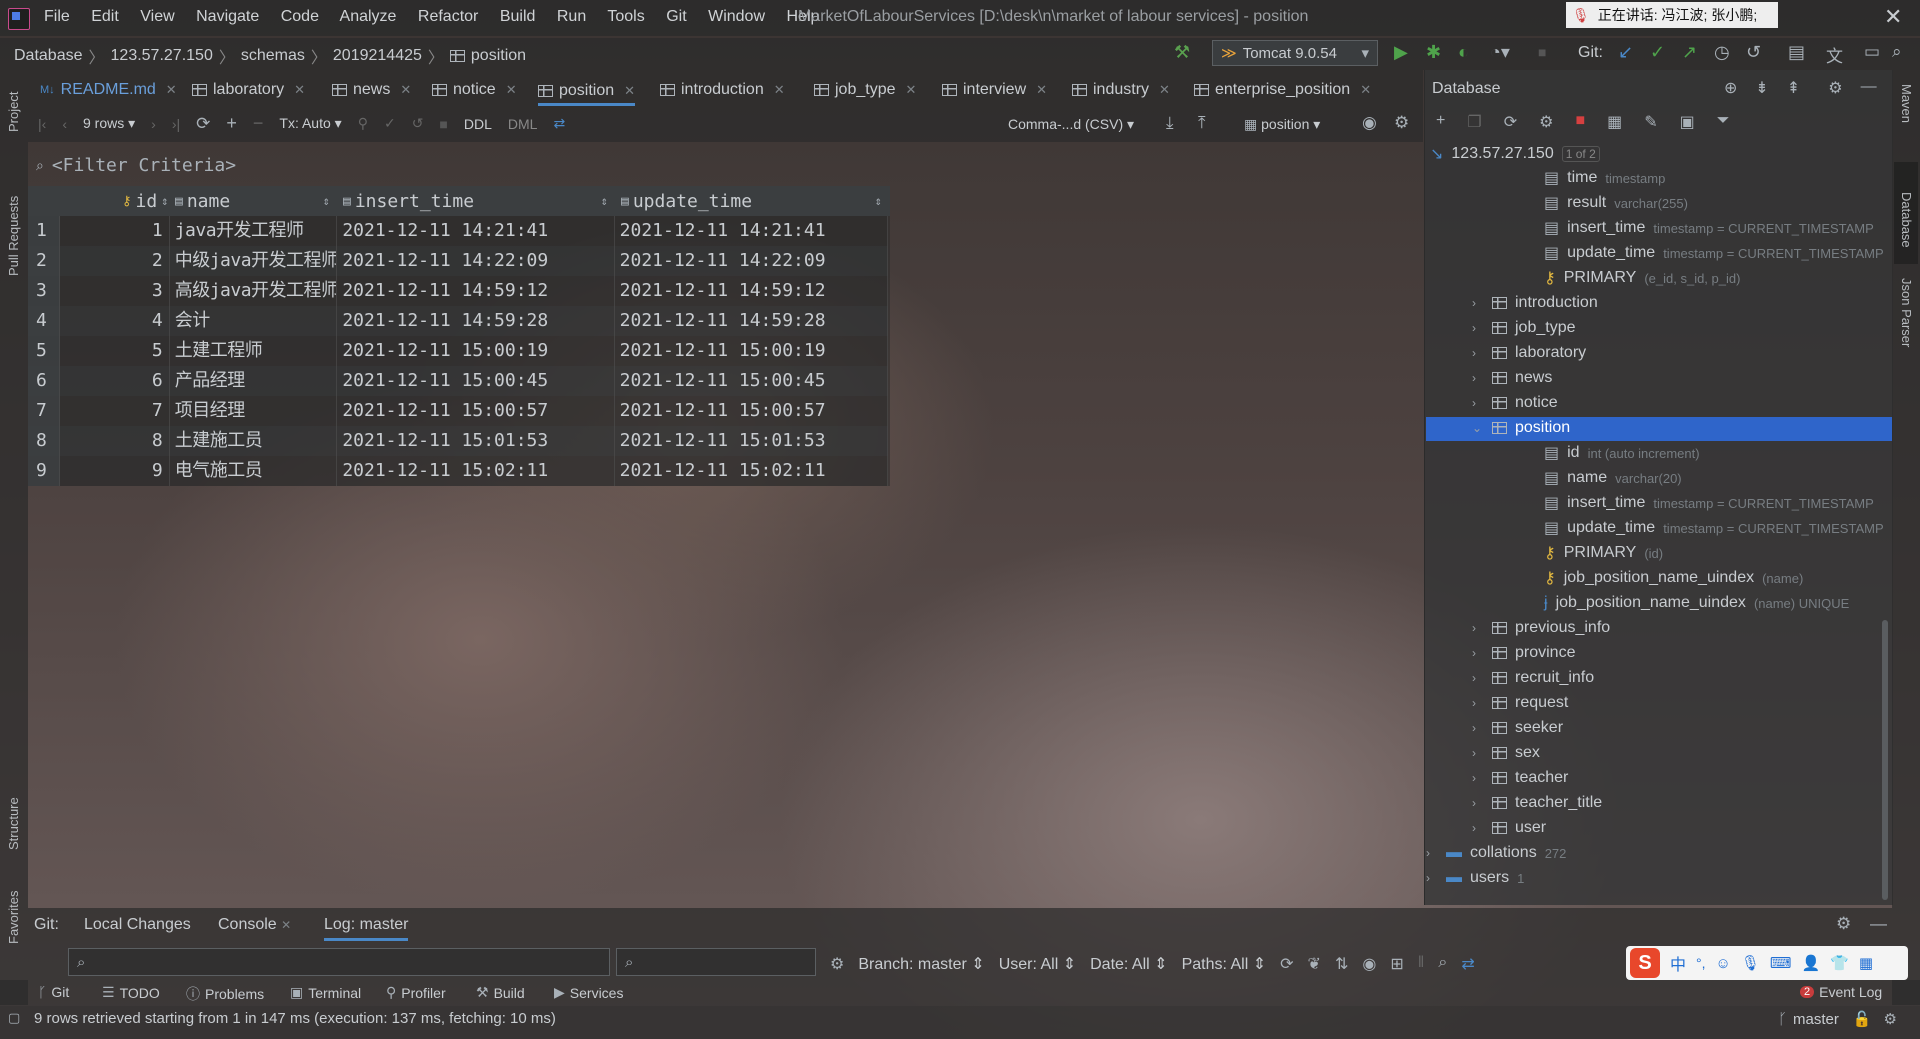  I want to click on tree-item-notice: › notice, so click(1519, 403).